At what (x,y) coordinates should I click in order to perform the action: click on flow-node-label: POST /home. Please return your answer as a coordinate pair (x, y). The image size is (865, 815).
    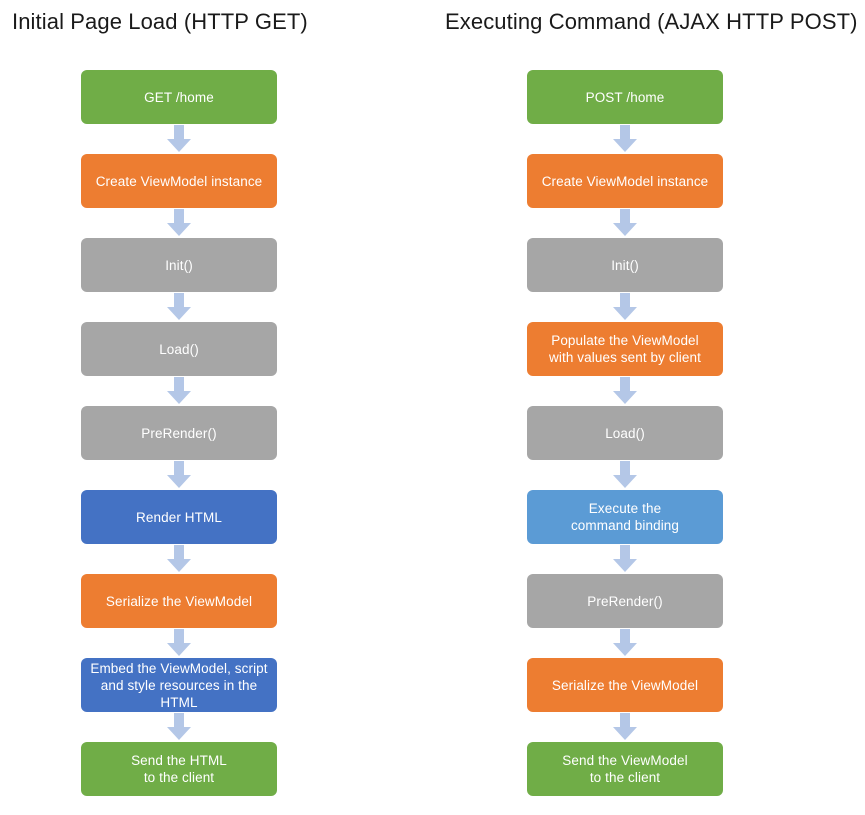
    Looking at the image, I should click on (625, 97).